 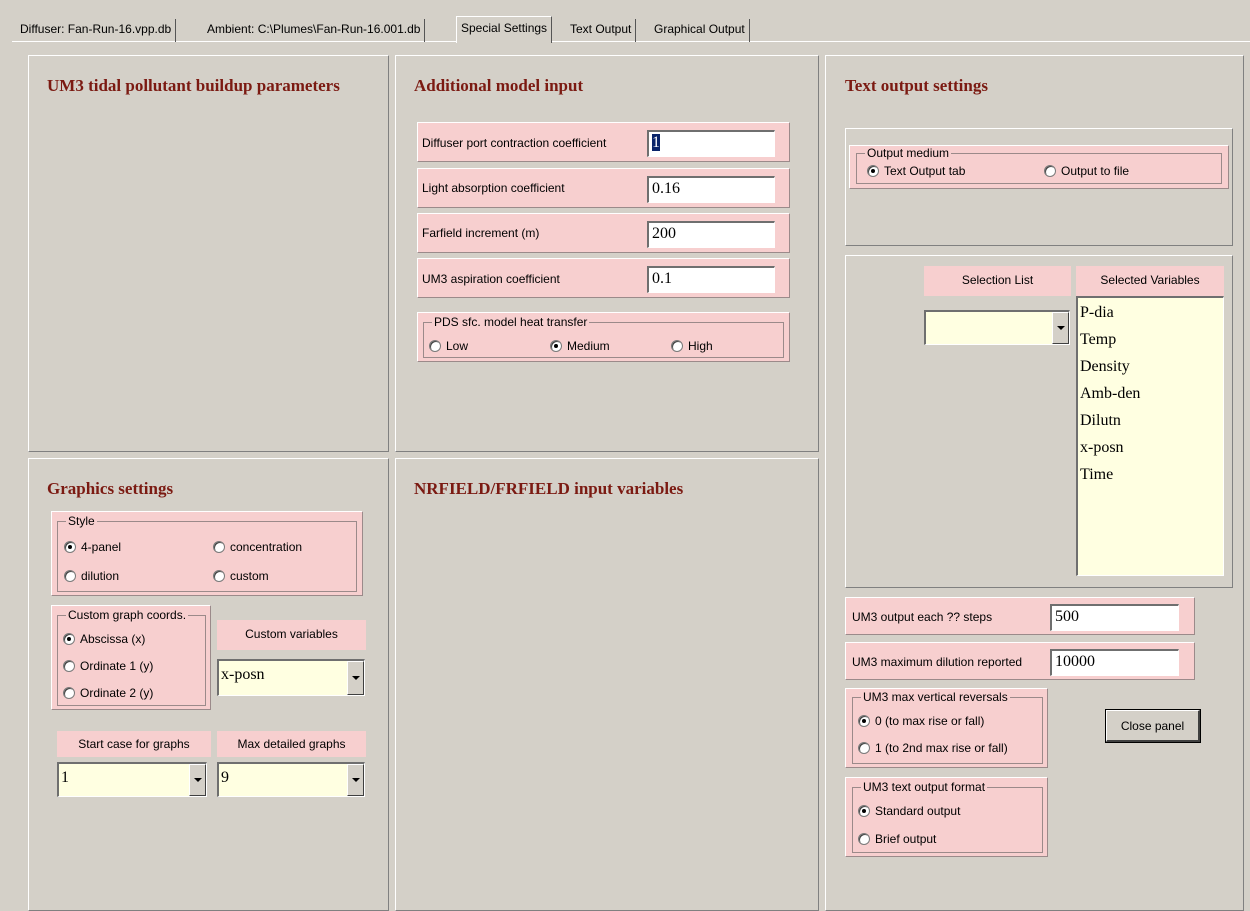 What do you see at coordinates (997, 281) in the screenshot?
I see `selection-list-header: Selection List` at bounding box center [997, 281].